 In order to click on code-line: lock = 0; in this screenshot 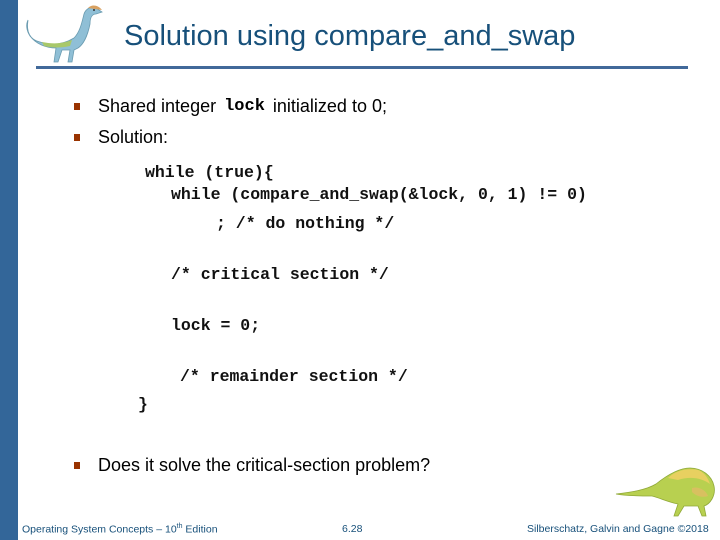, I will do `click(216, 325)`.